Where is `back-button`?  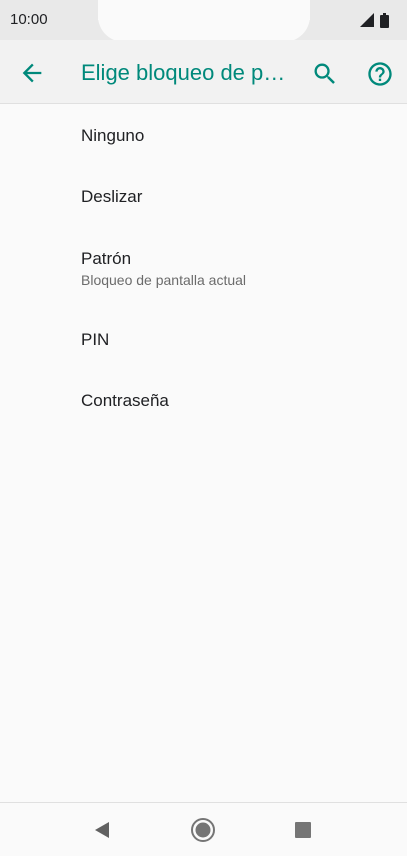 back-button is located at coordinates (32, 73).